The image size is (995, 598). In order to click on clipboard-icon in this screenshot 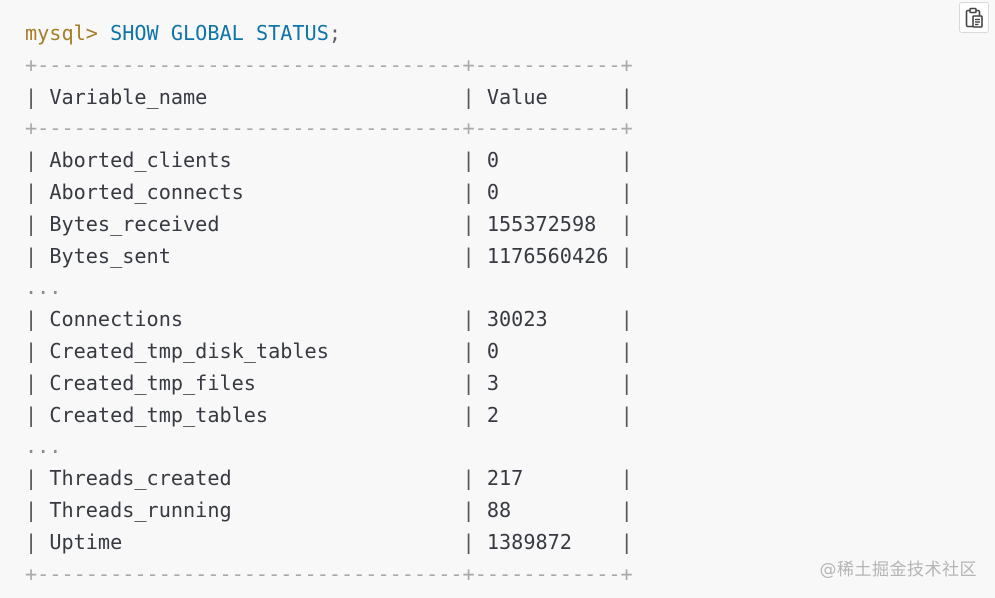, I will do `click(974, 17)`.